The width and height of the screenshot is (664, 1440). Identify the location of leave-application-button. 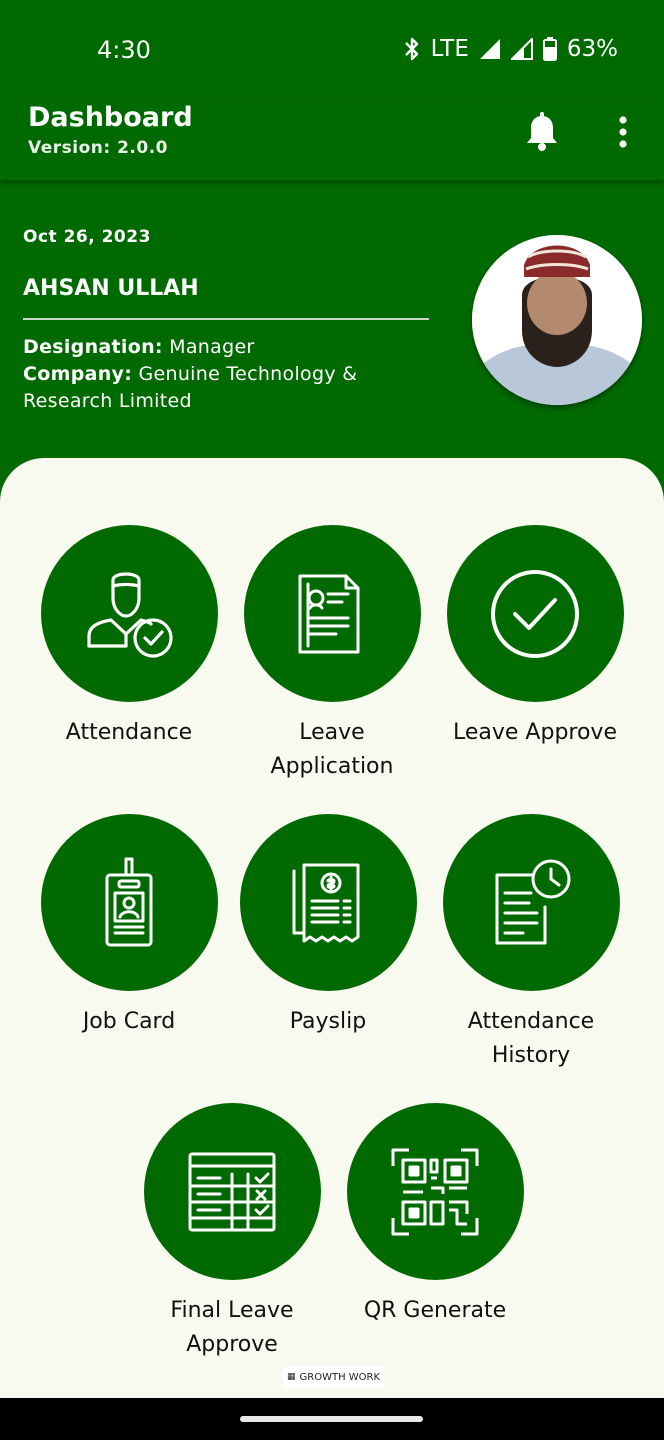
(332, 613).